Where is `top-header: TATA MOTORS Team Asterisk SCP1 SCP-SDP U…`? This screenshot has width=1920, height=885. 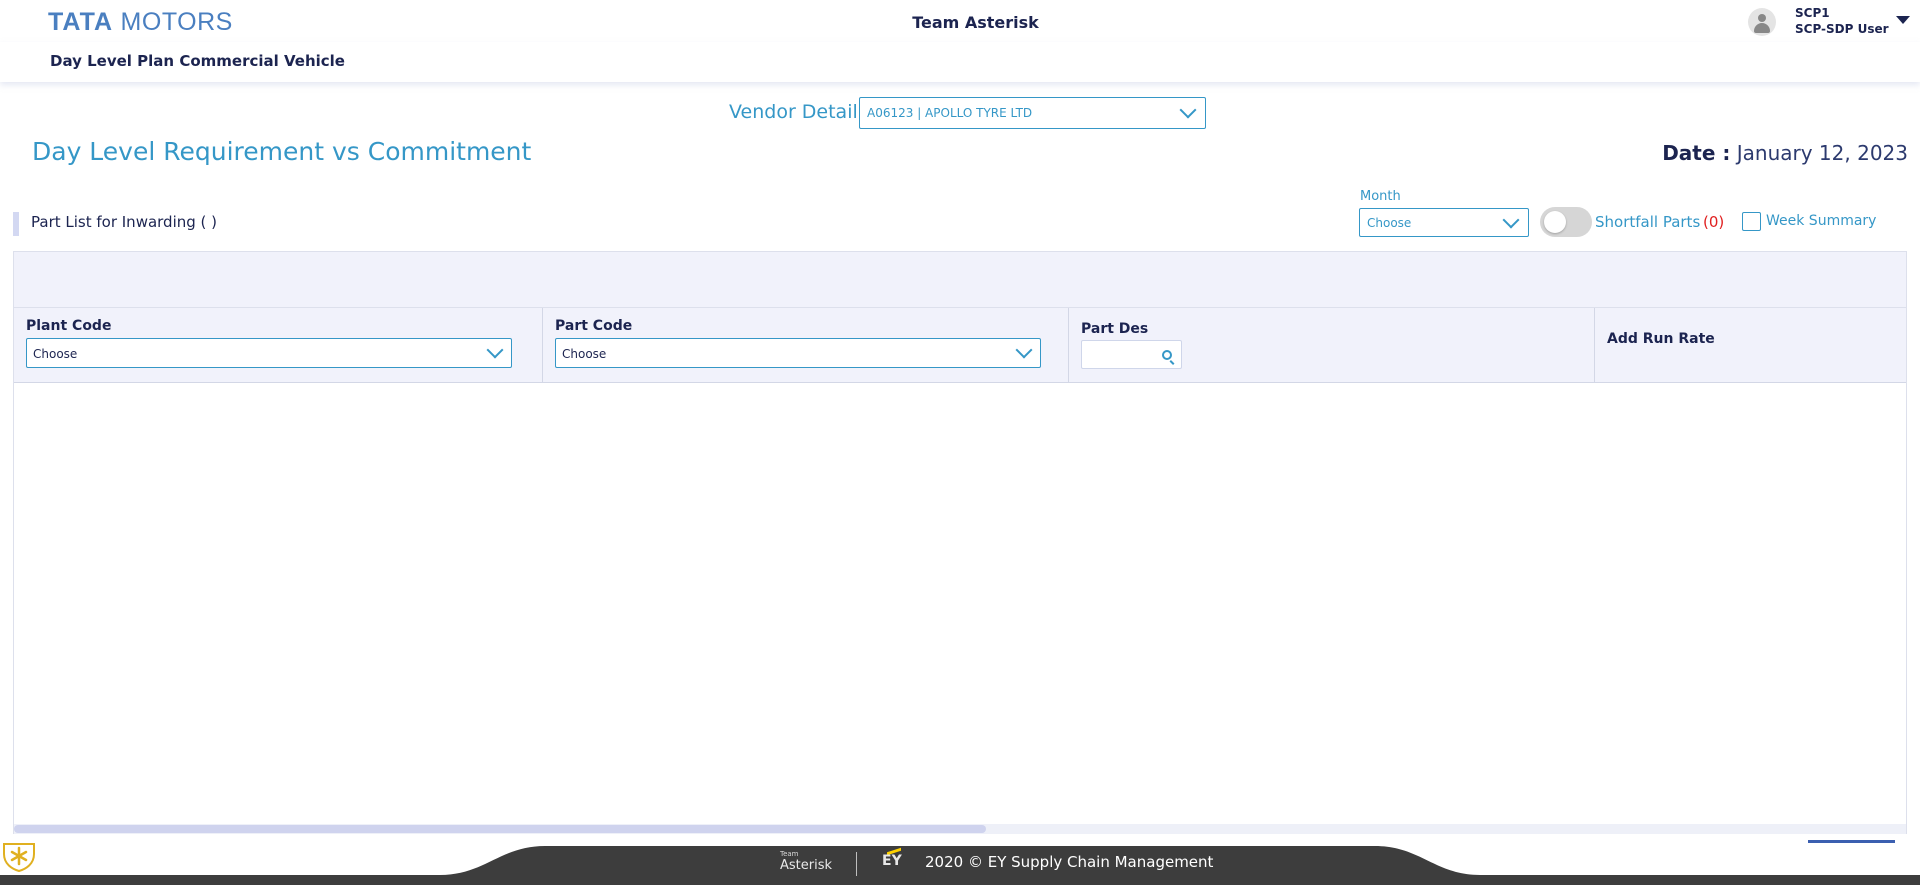 top-header: TATA MOTORS Team Asterisk SCP1 SCP-SDP U… is located at coordinates (960, 21).